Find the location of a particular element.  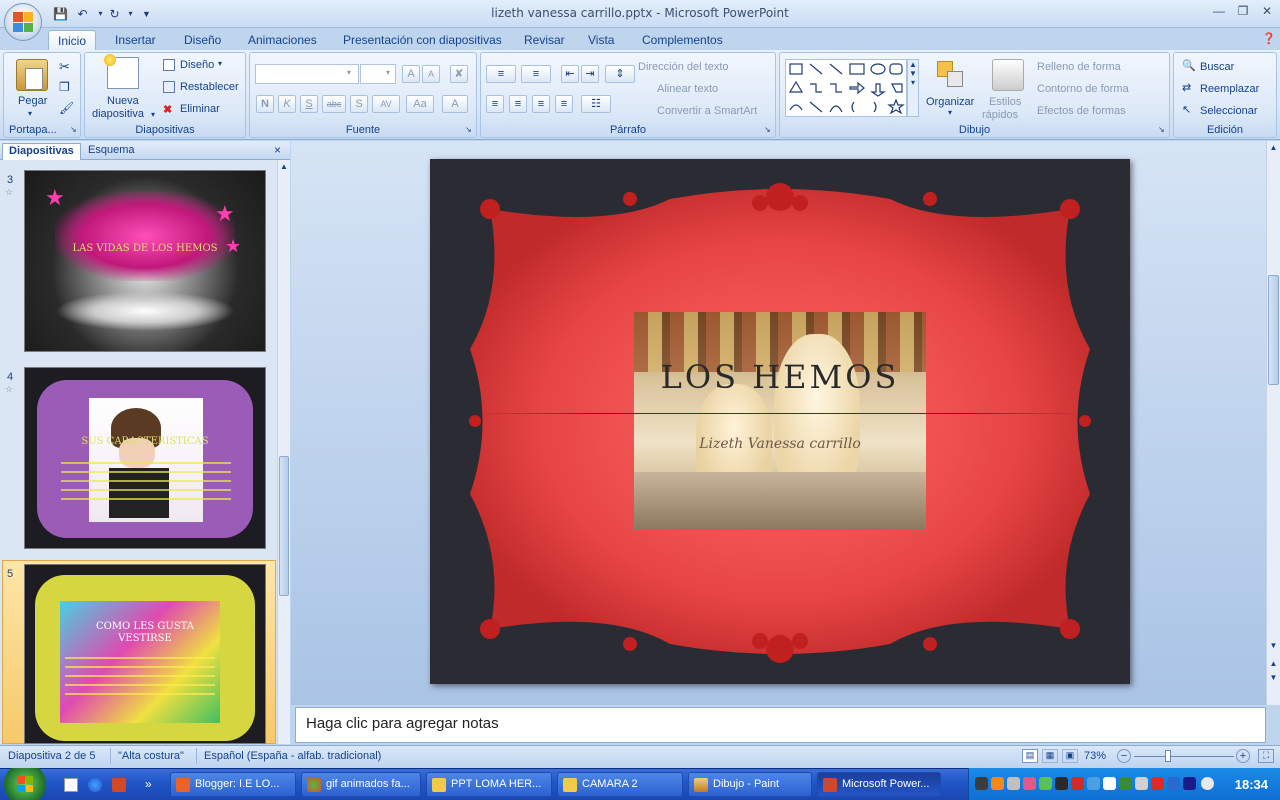

main-scroll-thumb is located at coordinates (1273, 330).